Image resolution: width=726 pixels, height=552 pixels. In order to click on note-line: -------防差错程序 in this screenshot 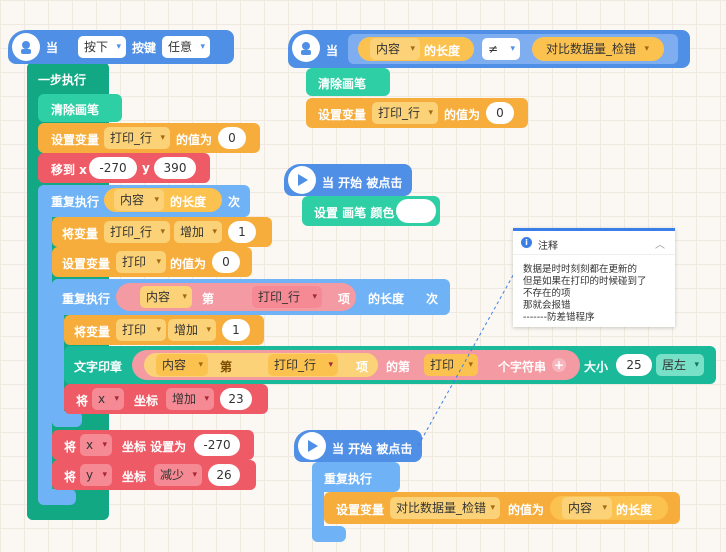, I will do `click(559, 317)`.